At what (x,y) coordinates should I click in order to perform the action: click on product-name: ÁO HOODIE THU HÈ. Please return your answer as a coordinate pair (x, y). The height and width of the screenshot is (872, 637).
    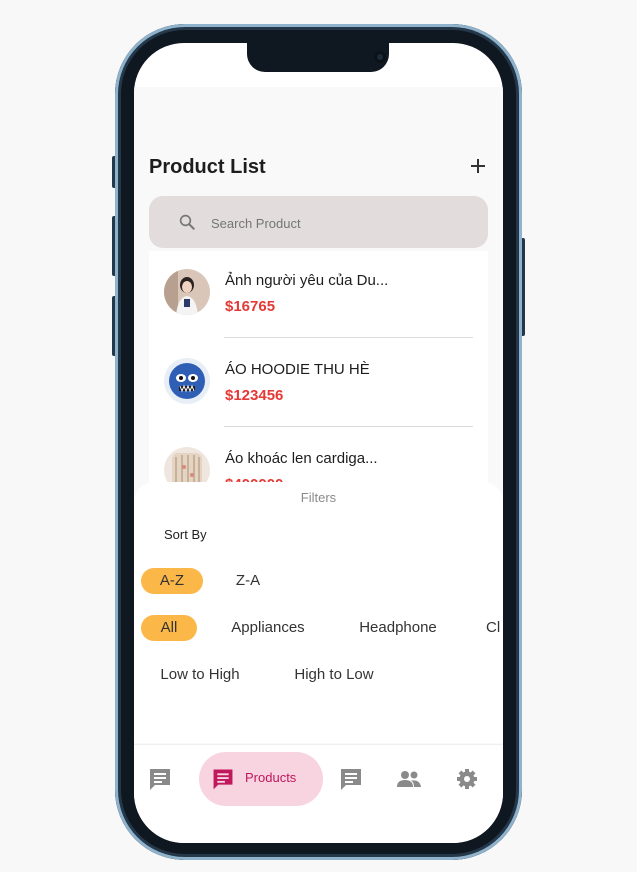
    Looking at the image, I should click on (297, 369).